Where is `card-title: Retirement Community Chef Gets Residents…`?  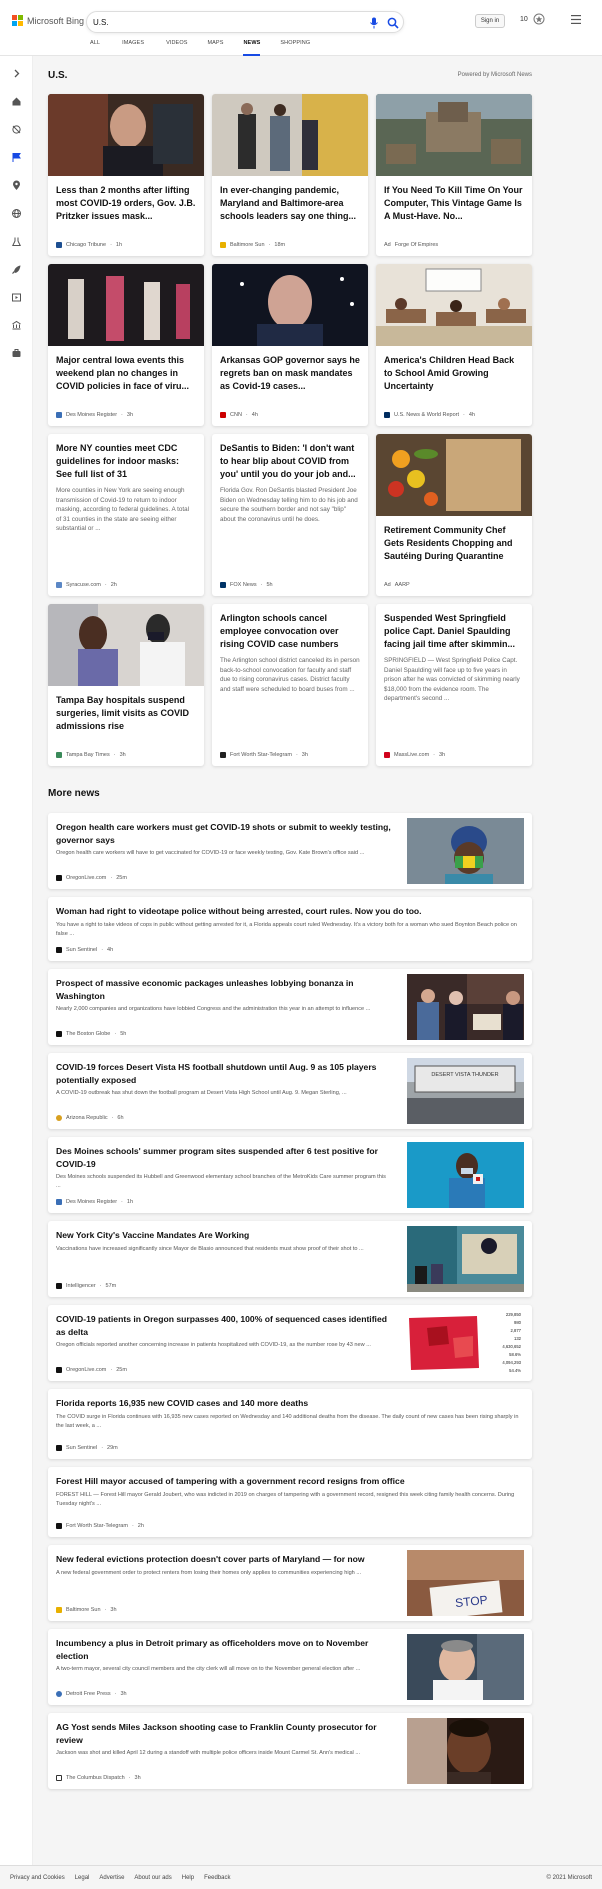 card-title: Retirement Community Chef Gets Residents… is located at coordinates (454, 543).